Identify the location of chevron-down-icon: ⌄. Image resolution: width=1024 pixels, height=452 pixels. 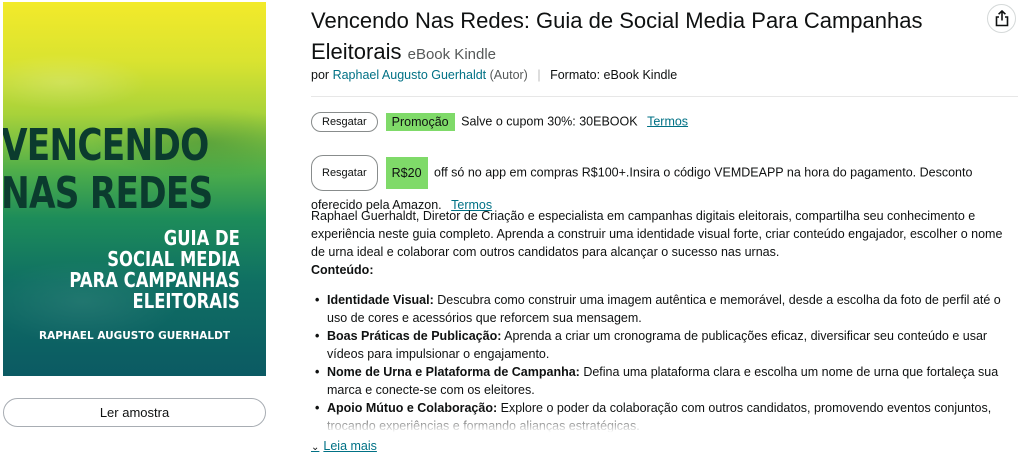
(315, 447).